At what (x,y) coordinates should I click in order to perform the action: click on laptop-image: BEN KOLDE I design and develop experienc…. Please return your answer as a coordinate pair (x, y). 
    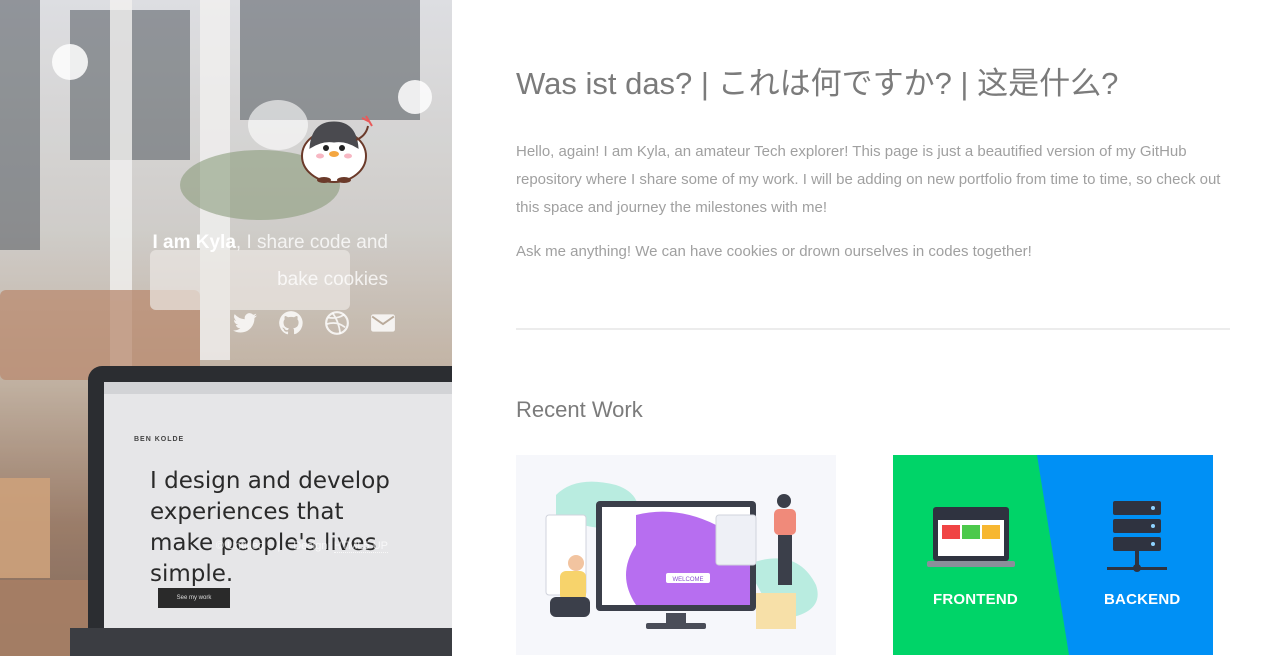
    Looking at the image, I should click on (270, 501).